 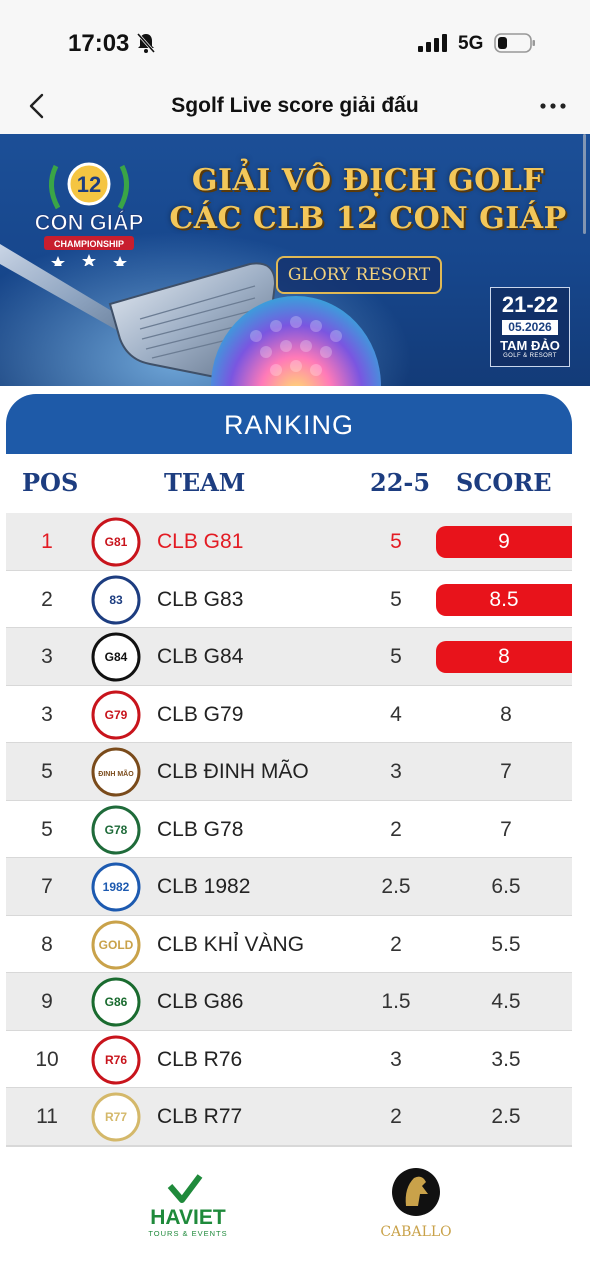 What do you see at coordinates (506, 714) in the screenshot?
I see `total-score: 8` at bounding box center [506, 714].